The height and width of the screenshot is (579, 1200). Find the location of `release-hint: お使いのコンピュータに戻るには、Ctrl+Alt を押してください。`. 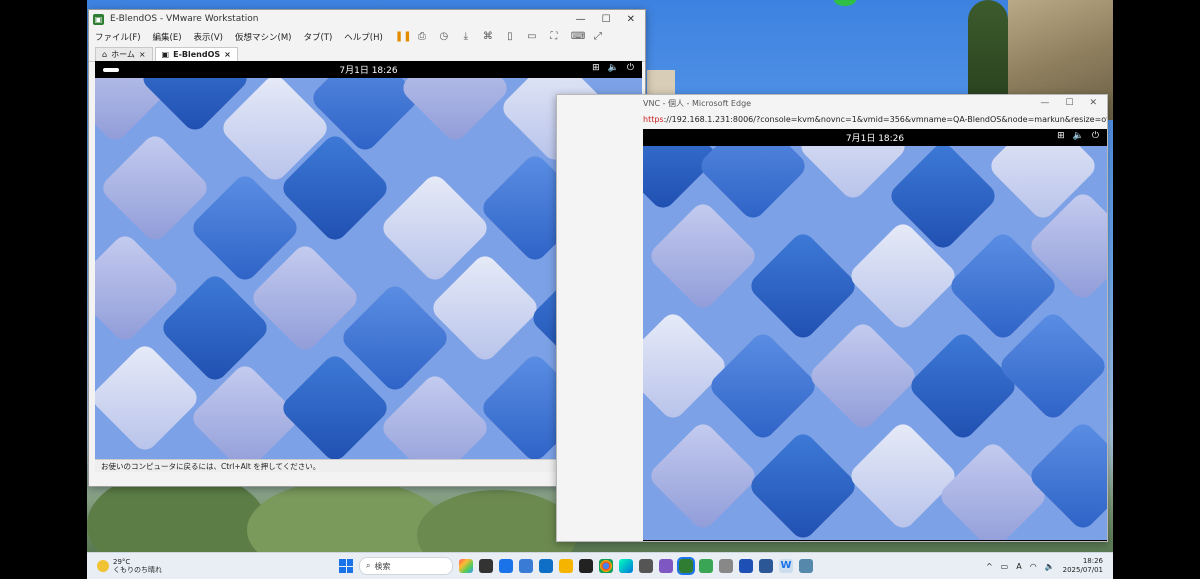

release-hint: お使いのコンピュータに戻るには、Ctrl+Alt を押してください。 is located at coordinates (211, 466).